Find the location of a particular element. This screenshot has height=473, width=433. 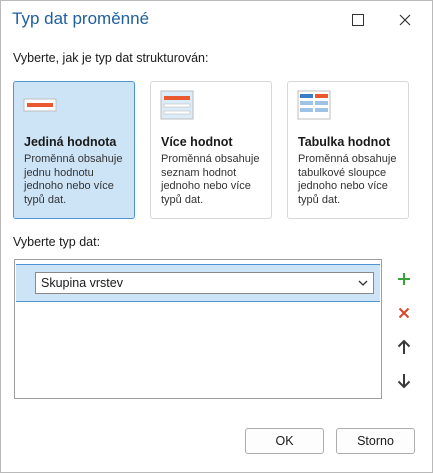

close-icon is located at coordinates (405, 20).